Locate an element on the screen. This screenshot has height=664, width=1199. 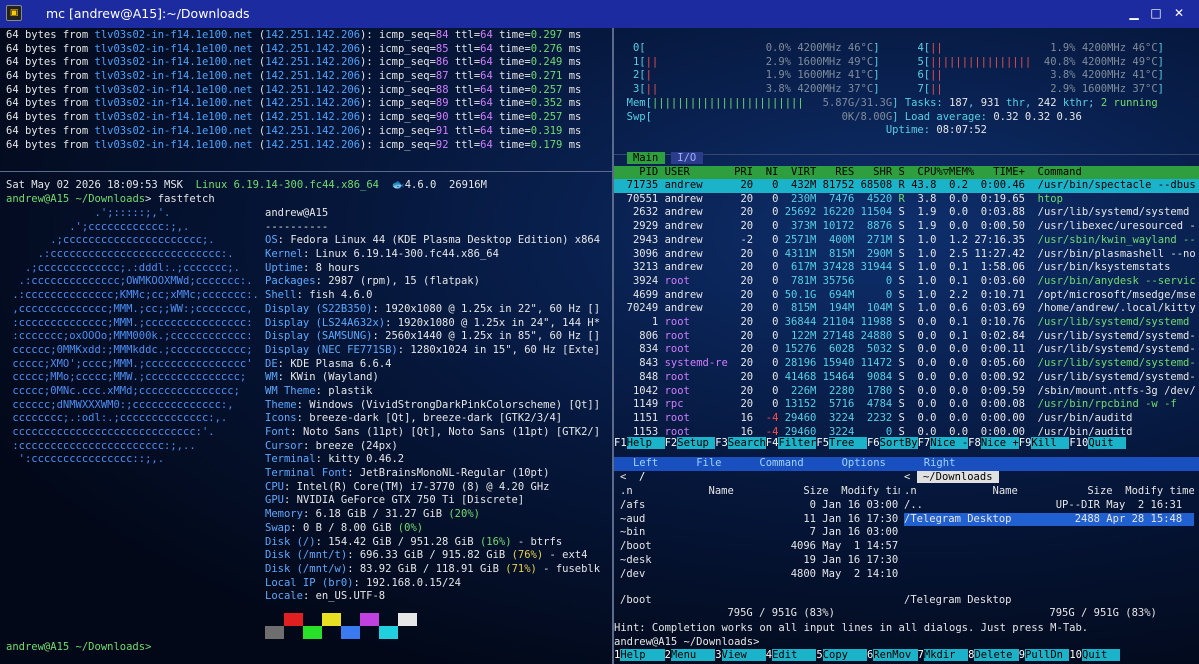
mc-fkey-8: 8Delete is located at coordinates (993, 656).